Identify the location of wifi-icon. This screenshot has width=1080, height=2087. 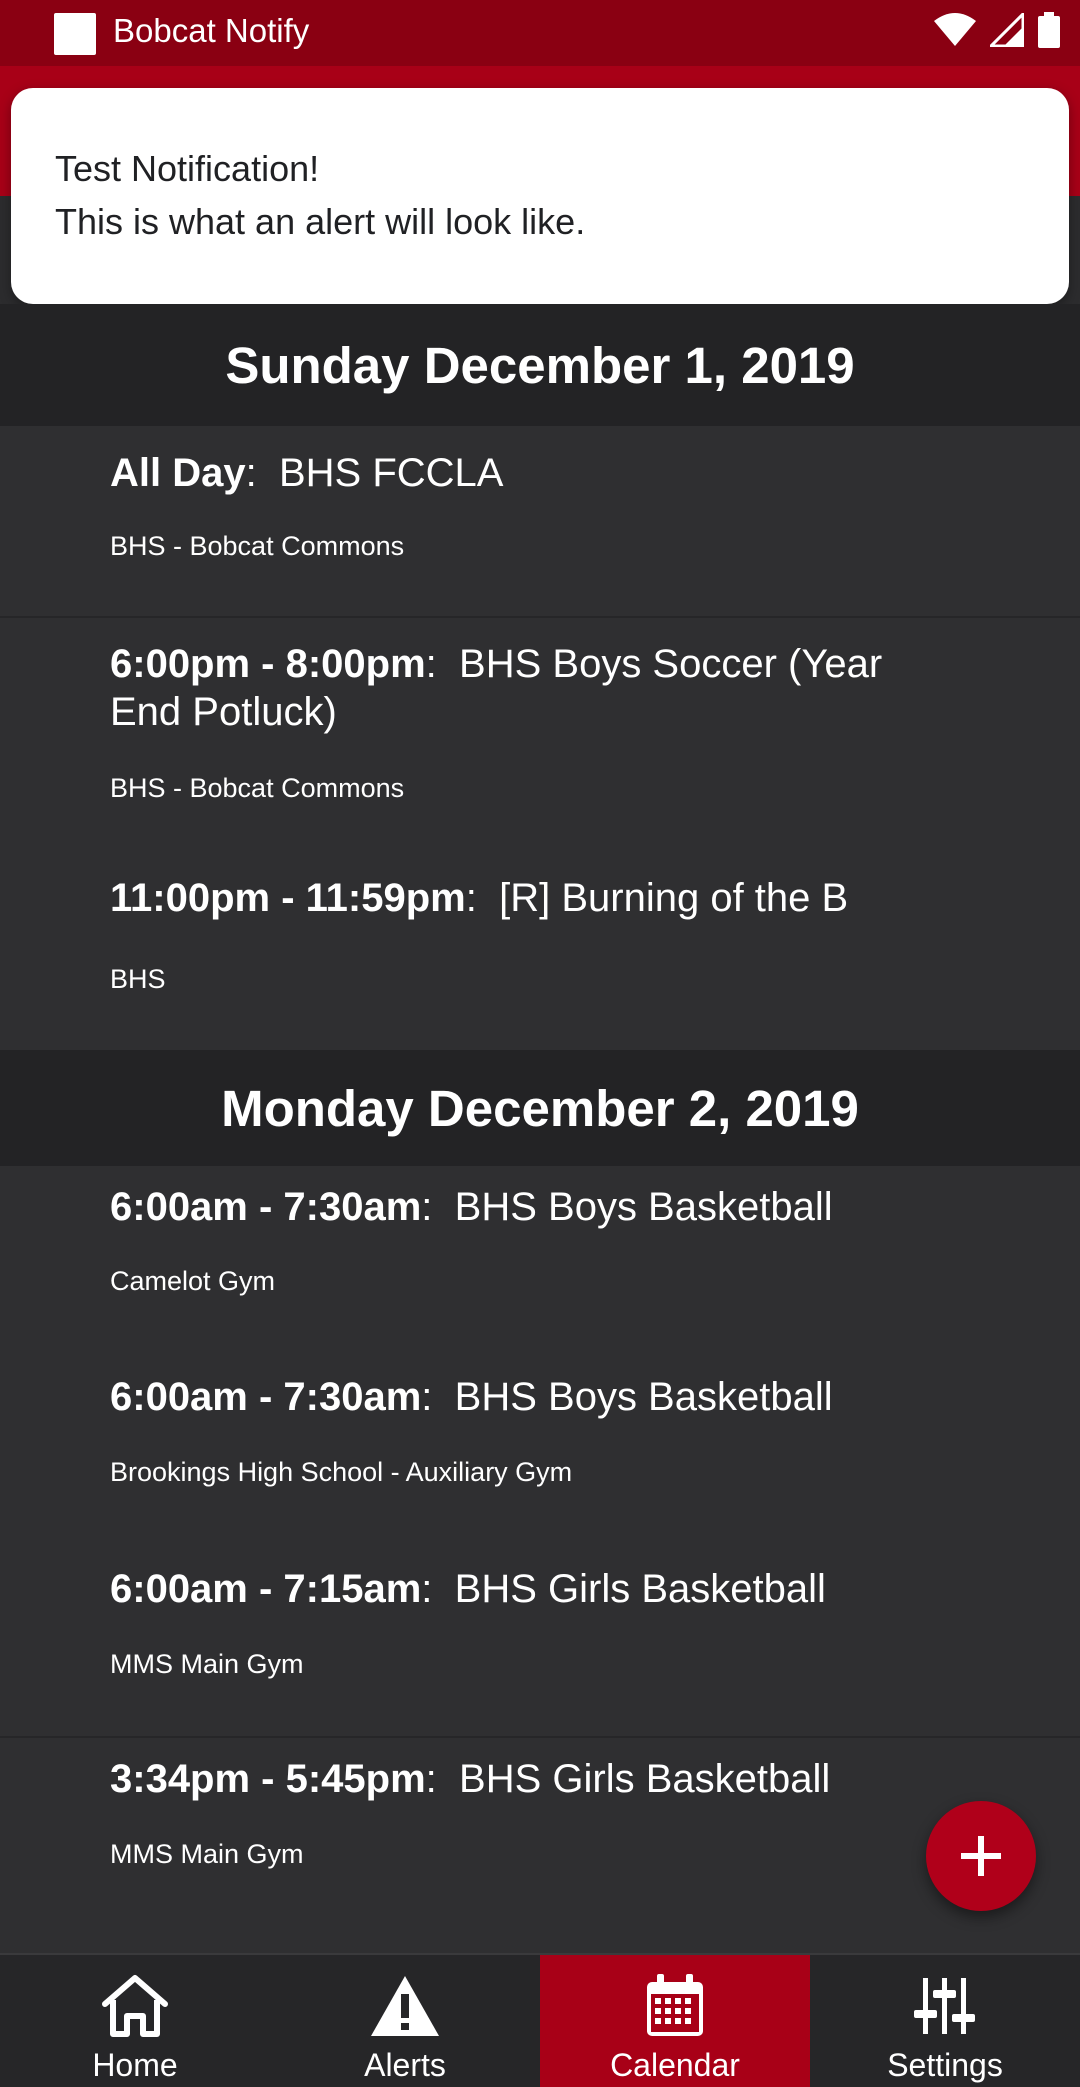
(955, 29).